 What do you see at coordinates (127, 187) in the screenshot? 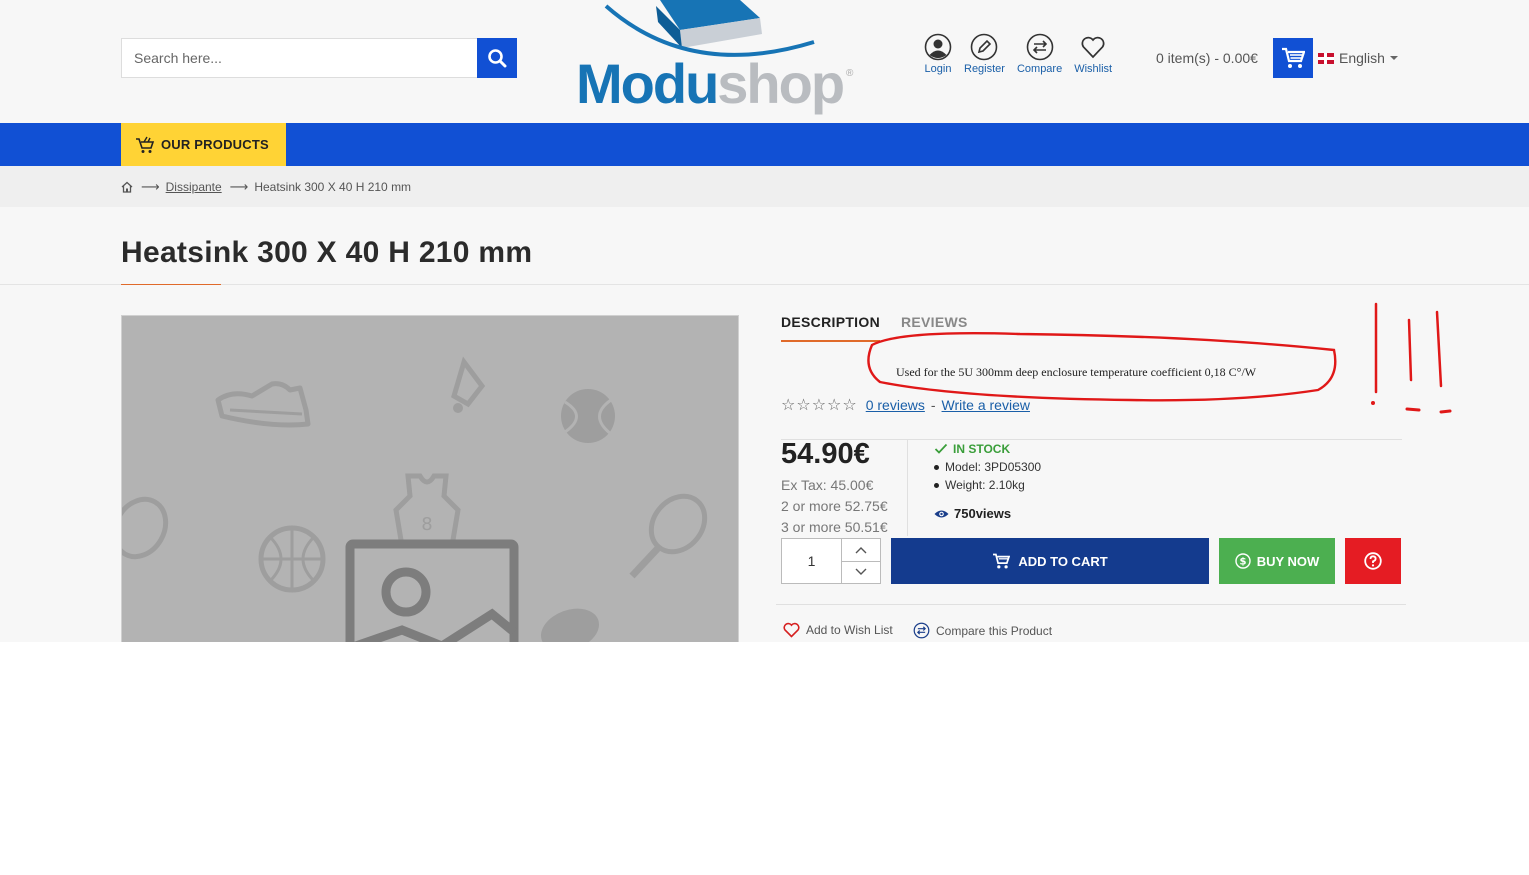
I see `home-icon` at bounding box center [127, 187].